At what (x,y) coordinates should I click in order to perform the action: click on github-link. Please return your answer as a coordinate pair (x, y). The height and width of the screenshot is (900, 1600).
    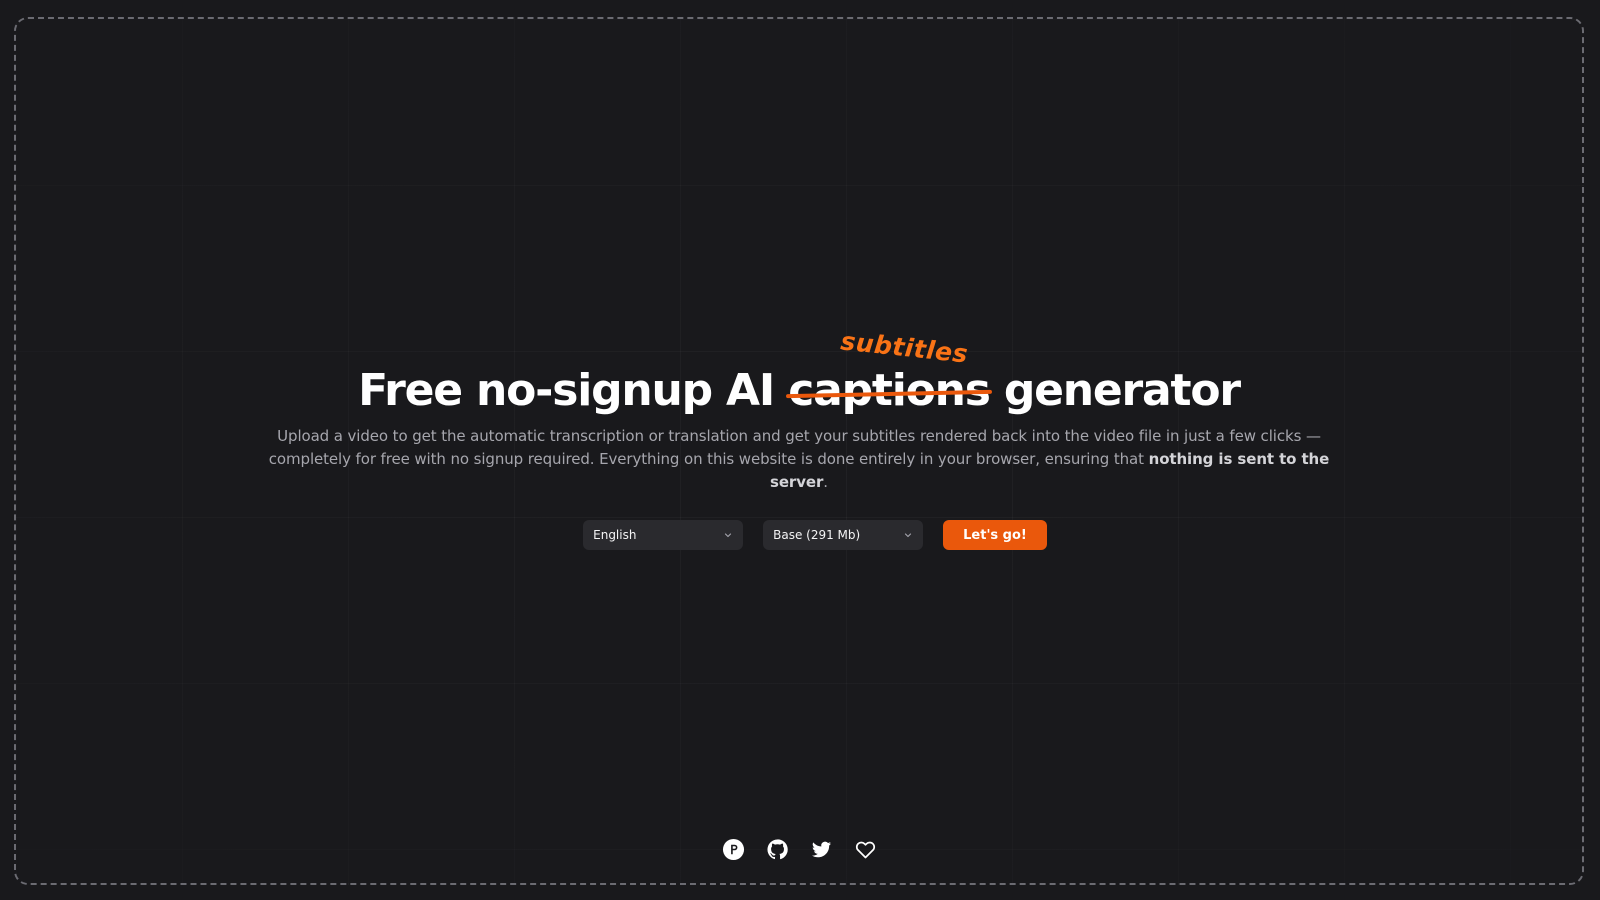
    Looking at the image, I should click on (777, 849).